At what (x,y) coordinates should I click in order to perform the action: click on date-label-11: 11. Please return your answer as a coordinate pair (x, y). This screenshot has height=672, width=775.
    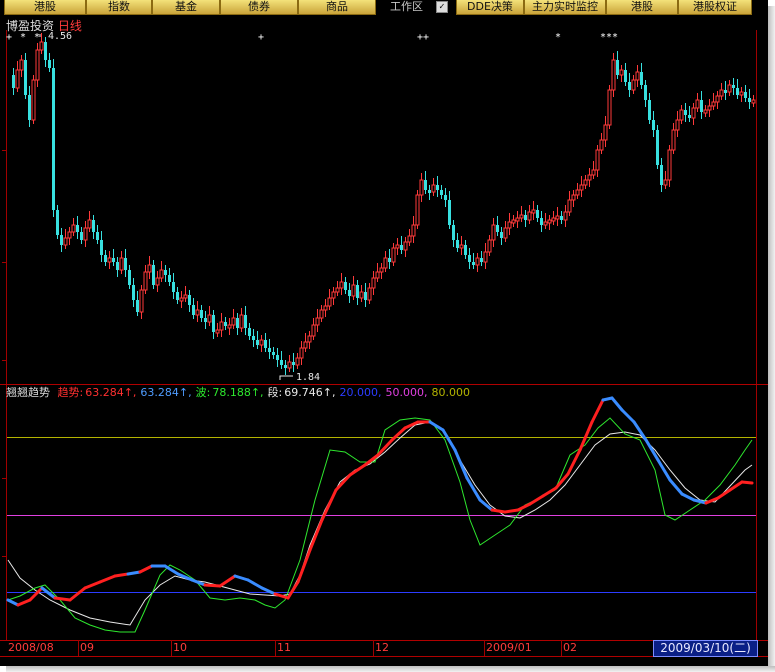
    Looking at the image, I should click on (284, 647).